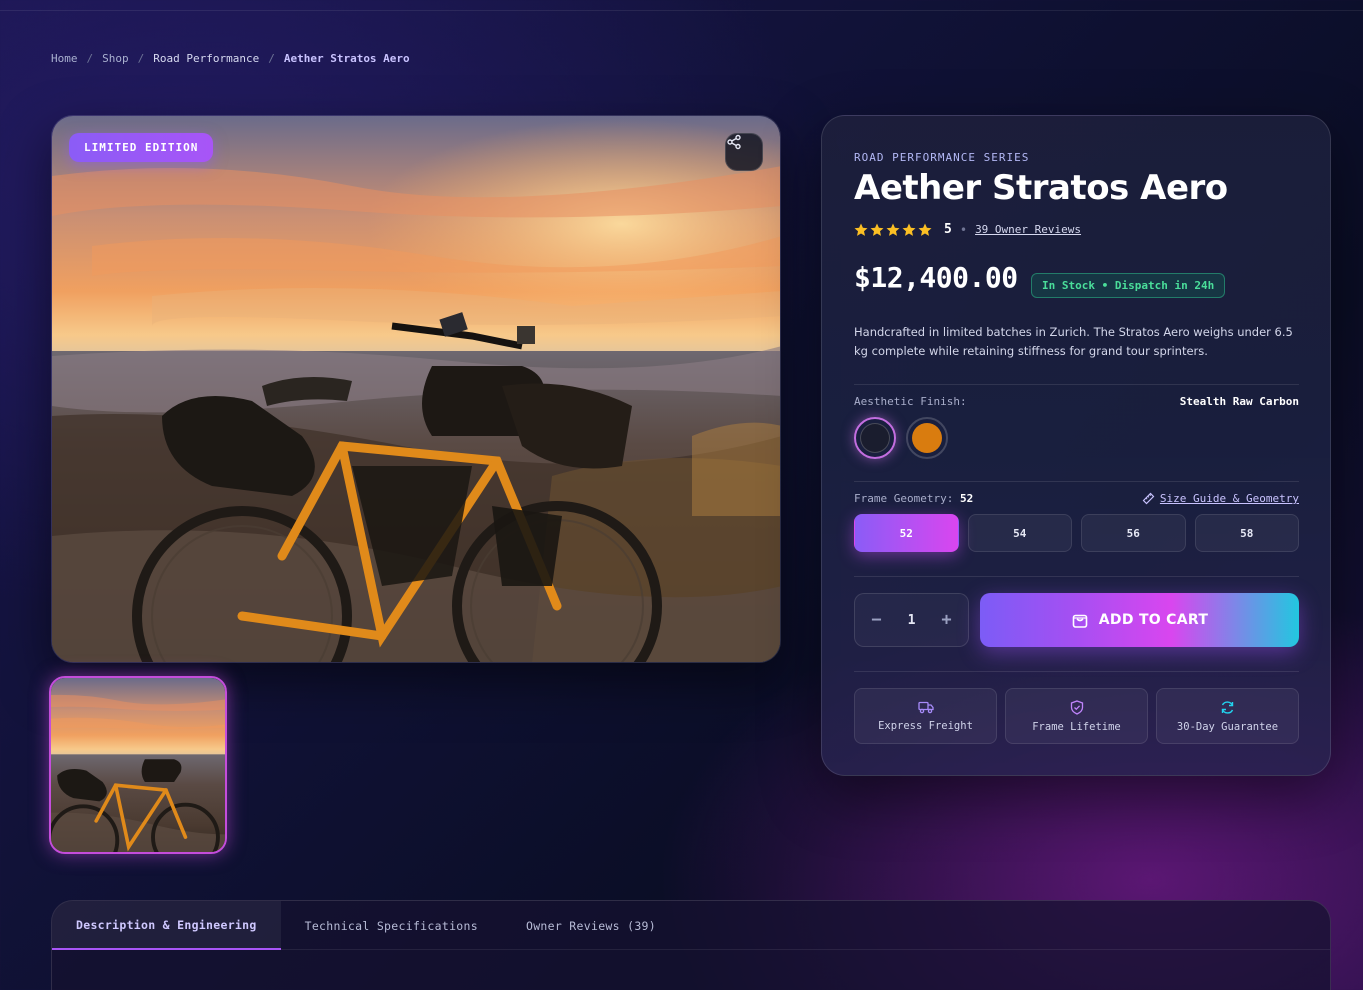  What do you see at coordinates (1227, 716) in the screenshot?
I see `perk-30-day-guarantee: 30-Day Guarantee` at bounding box center [1227, 716].